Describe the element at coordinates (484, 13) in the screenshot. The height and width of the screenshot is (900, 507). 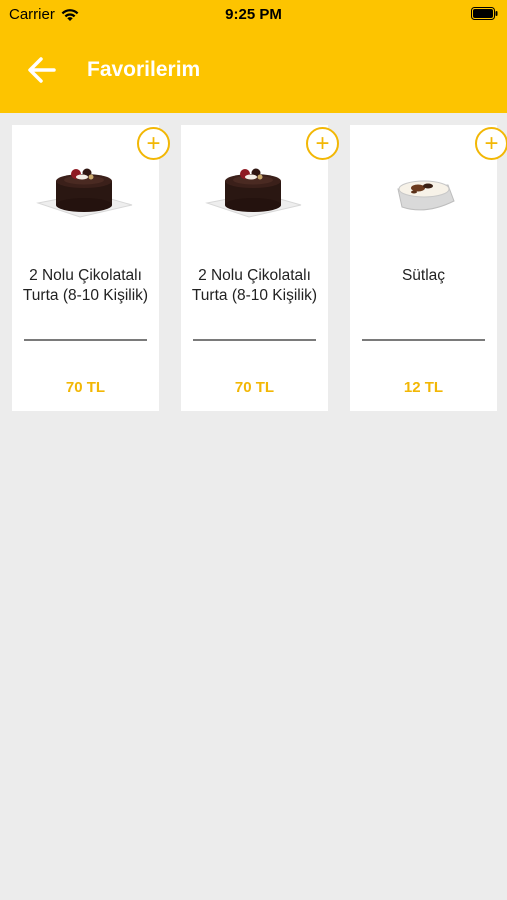
I see `battery-icon` at that location.